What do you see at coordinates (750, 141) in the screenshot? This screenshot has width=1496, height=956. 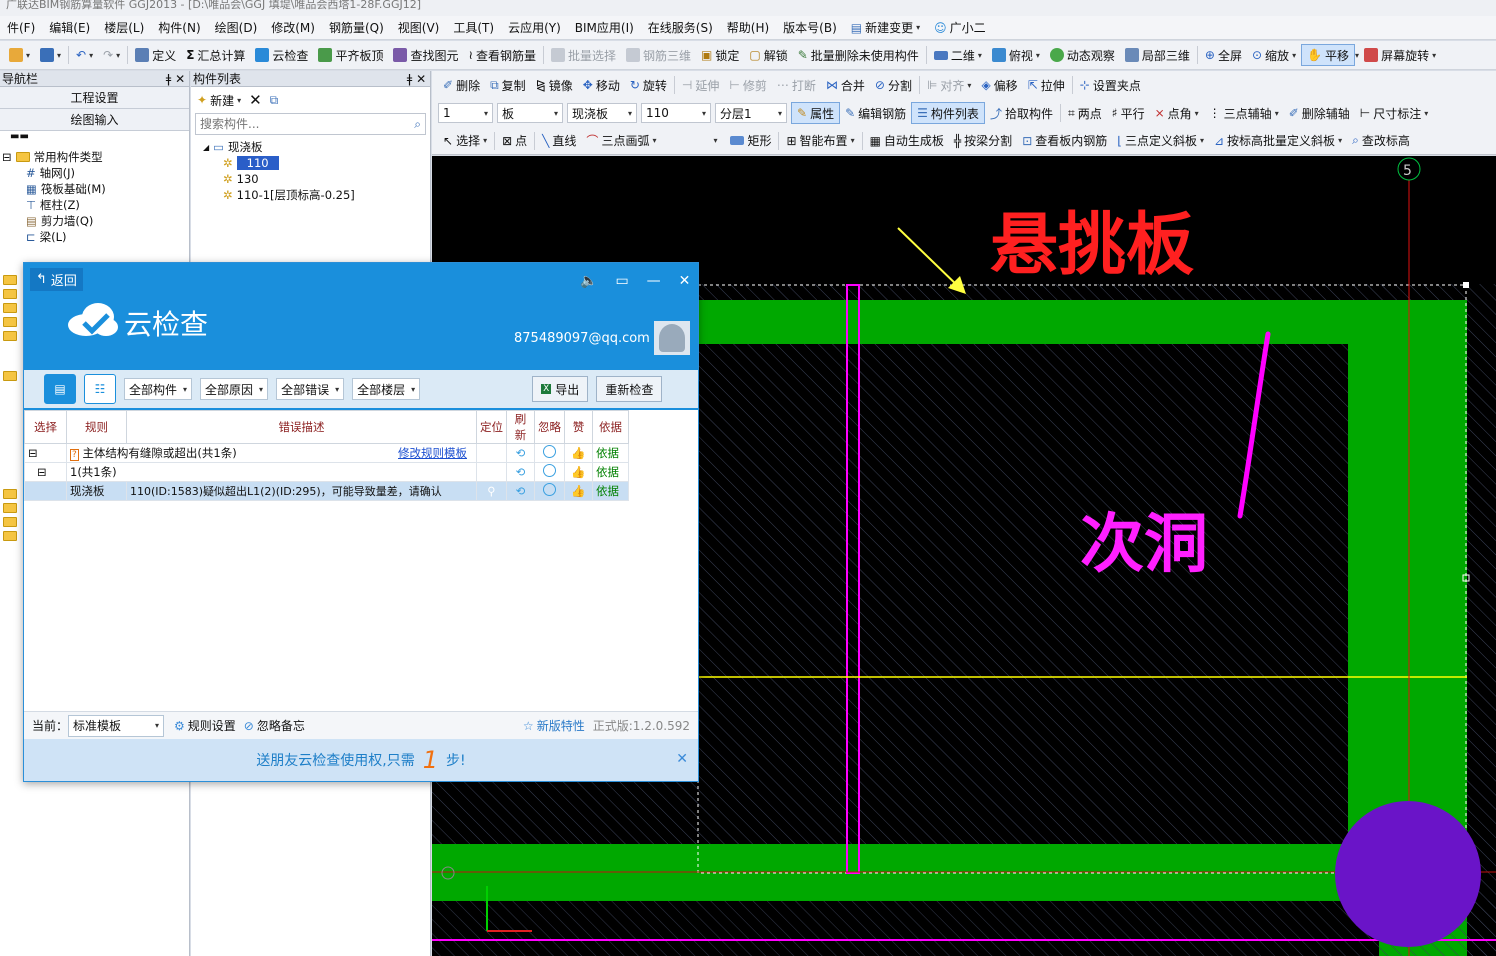 I see `rect-button: 矩形` at bounding box center [750, 141].